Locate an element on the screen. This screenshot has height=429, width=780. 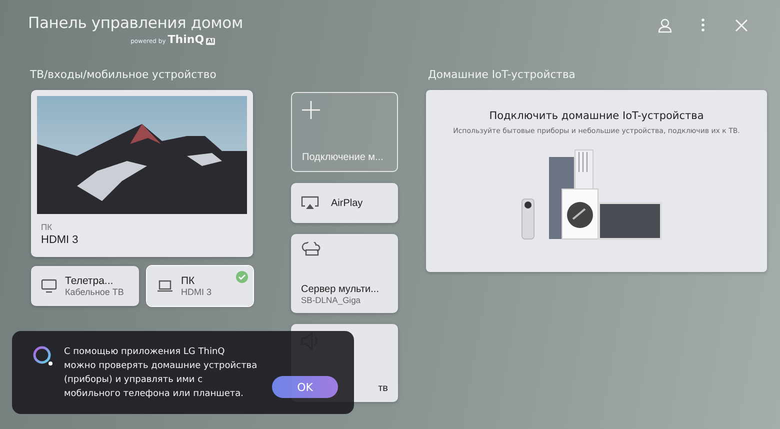
brand-name: ThinQ is located at coordinates (186, 39).